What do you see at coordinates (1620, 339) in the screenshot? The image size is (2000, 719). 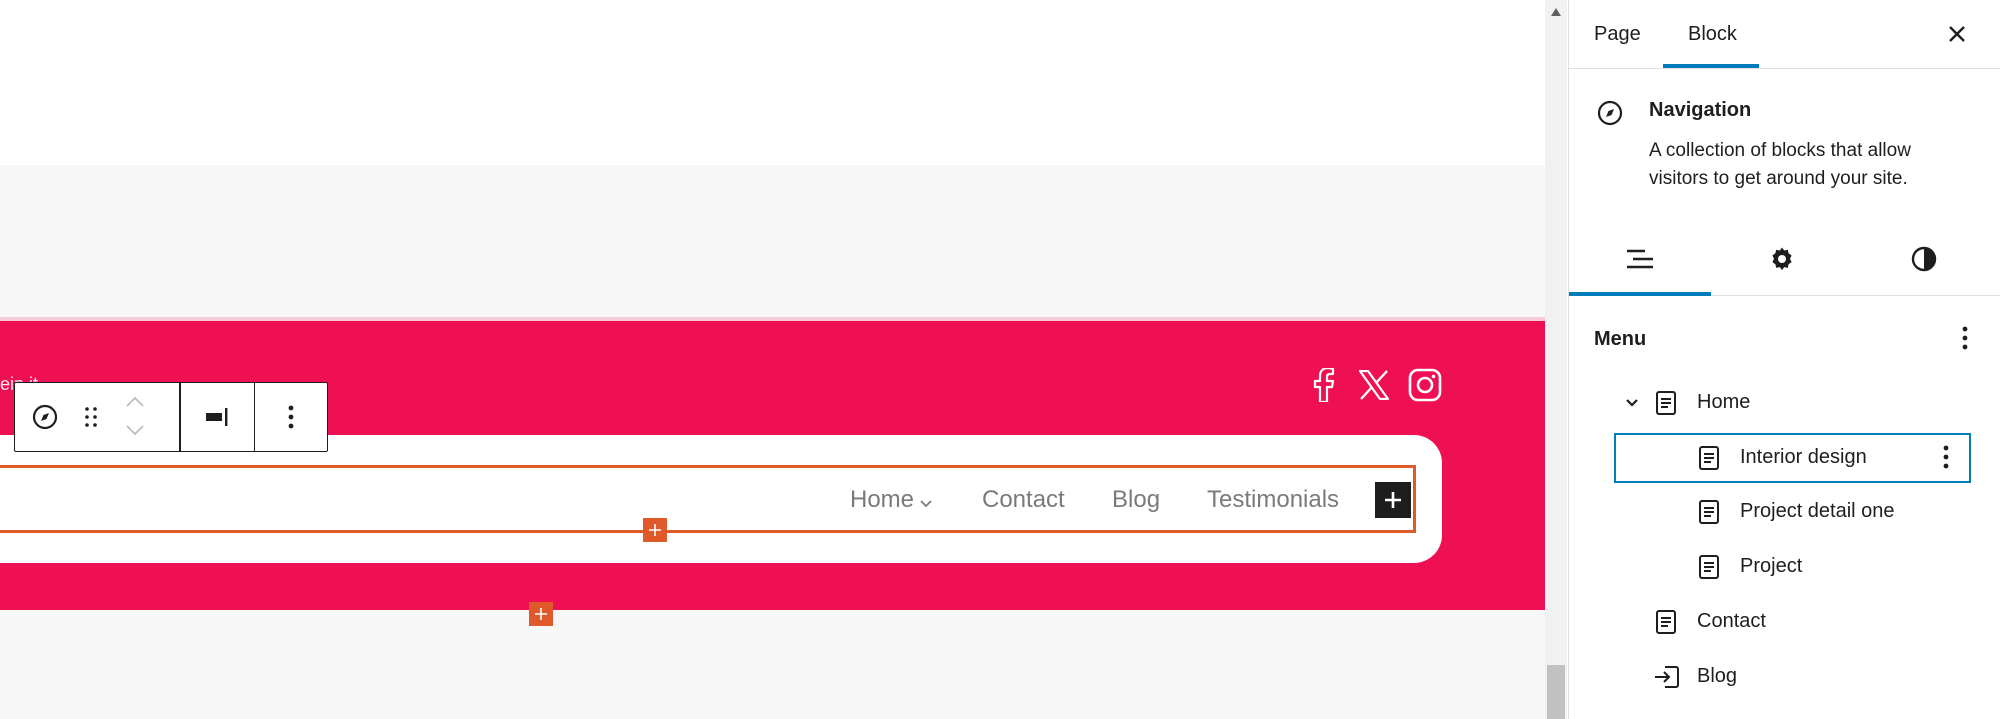 I see `menu-heading: Menu` at bounding box center [1620, 339].